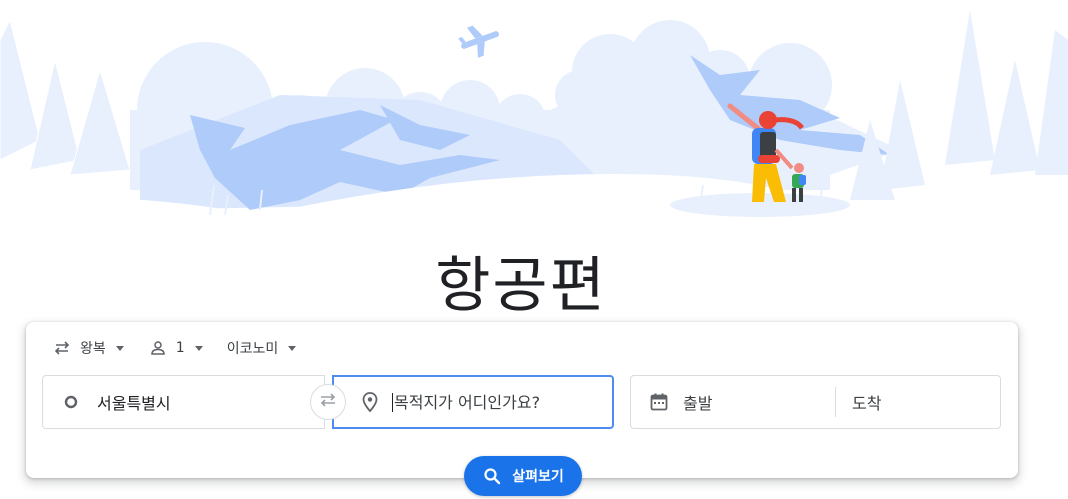 Image resolution: width=1068 pixels, height=499 pixels. I want to click on departure-date-input: 출발, so click(759, 402).